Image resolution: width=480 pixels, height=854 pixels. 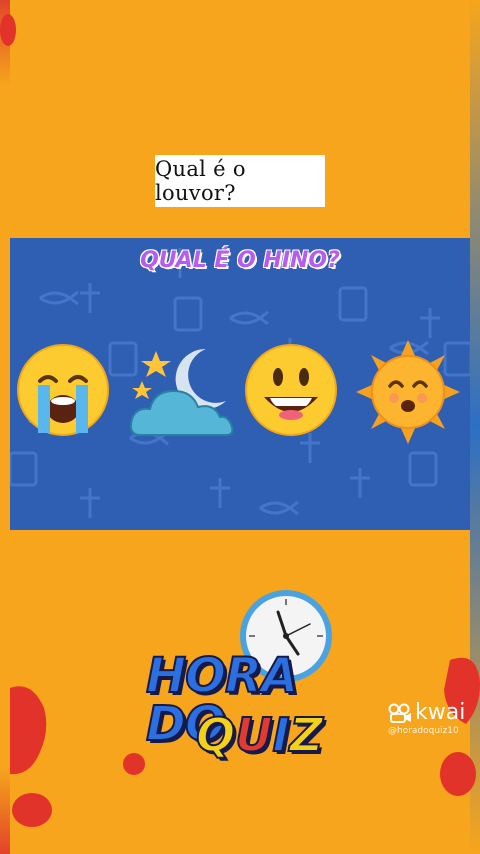 I want to click on red-drops-right-decoration, so click(x=460, y=726).